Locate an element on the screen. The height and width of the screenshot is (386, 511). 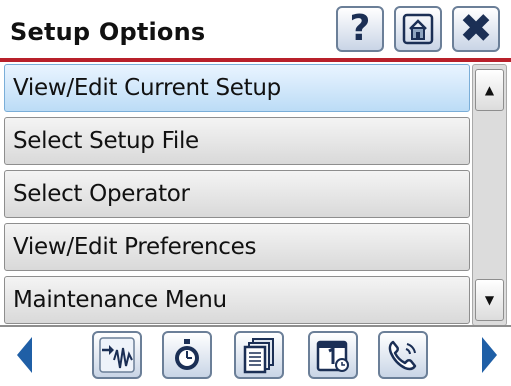
waveform-button is located at coordinates (117, 355).